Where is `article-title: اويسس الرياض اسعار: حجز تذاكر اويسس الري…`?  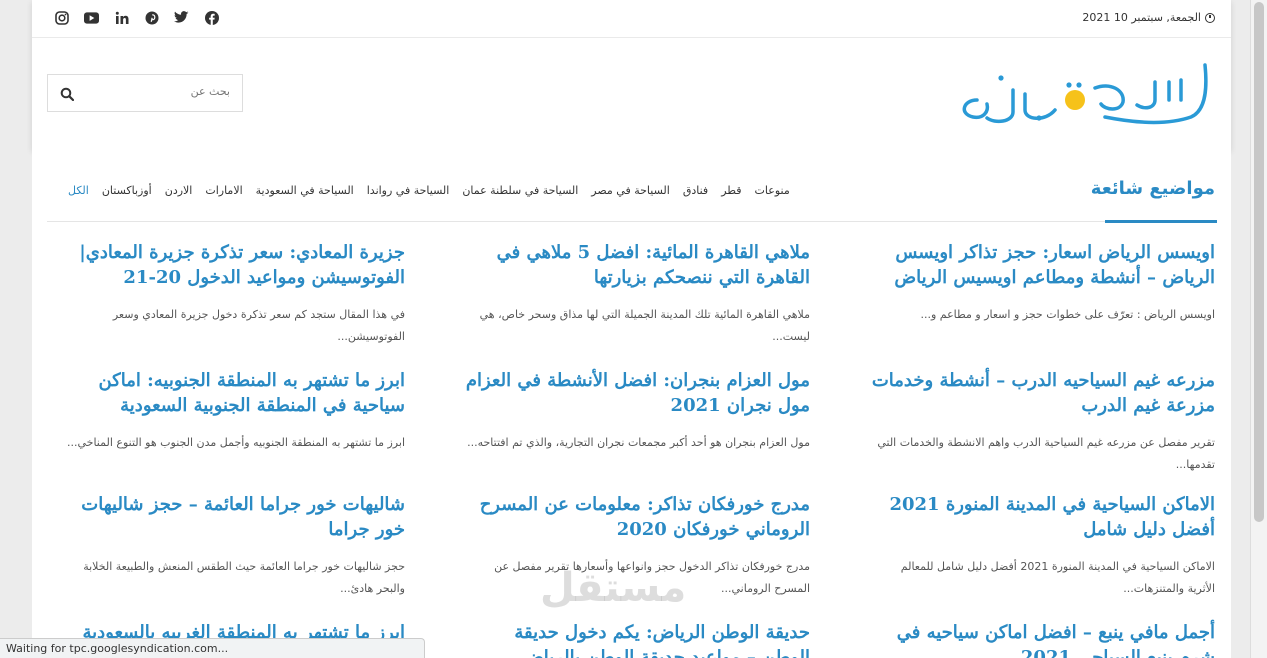 article-title: اويسس الرياض اسعار: حجز تذاكر اويسس الري… is located at coordinates (1042, 265).